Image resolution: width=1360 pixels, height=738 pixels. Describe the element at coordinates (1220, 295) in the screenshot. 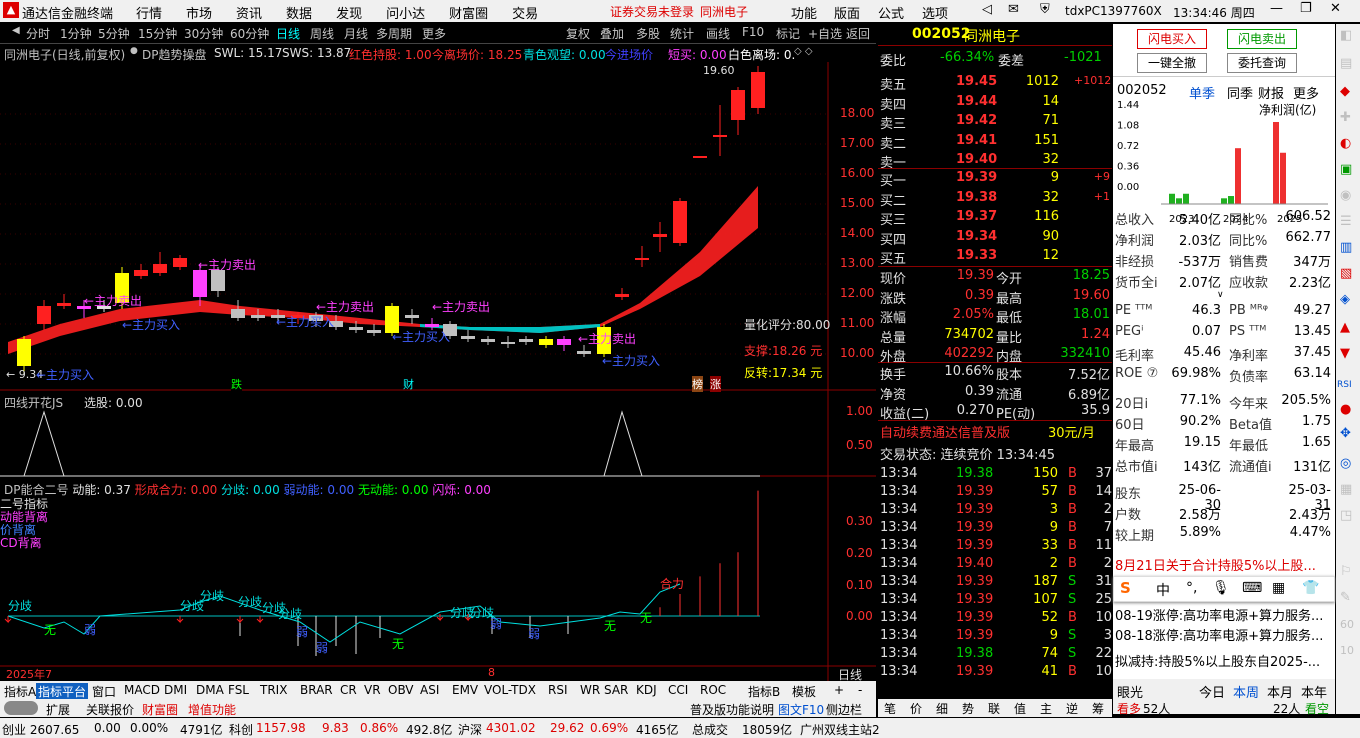

I see `expand-icon: ∨` at that location.